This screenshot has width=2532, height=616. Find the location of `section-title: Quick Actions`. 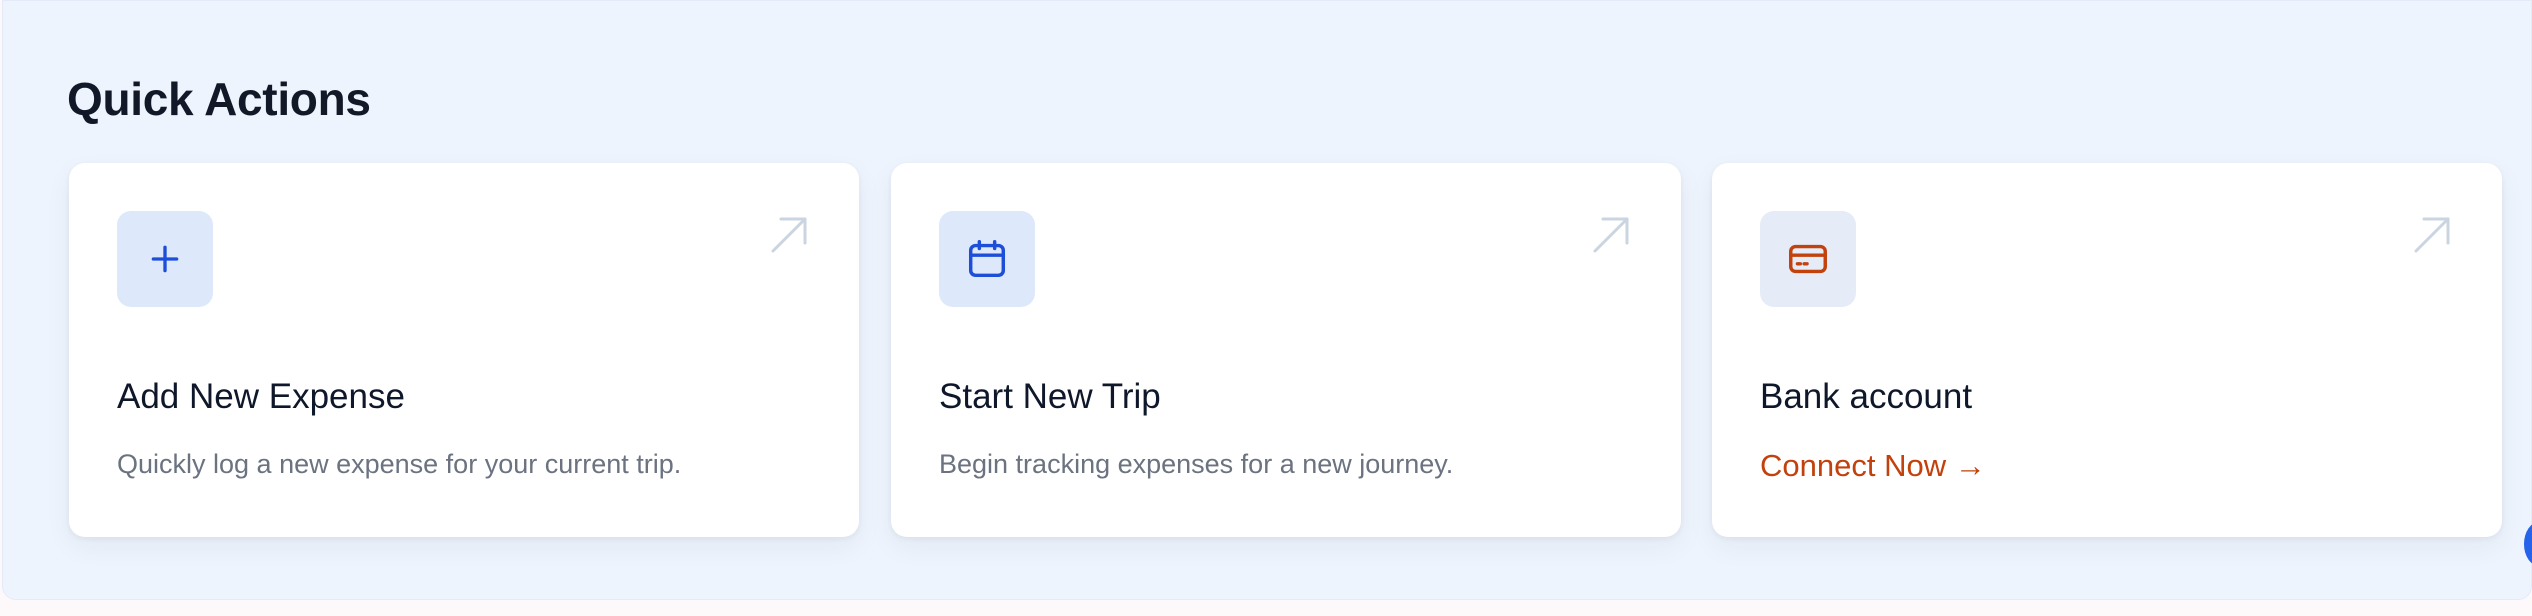

section-title: Quick Actions is located at coordinates (219, 99).